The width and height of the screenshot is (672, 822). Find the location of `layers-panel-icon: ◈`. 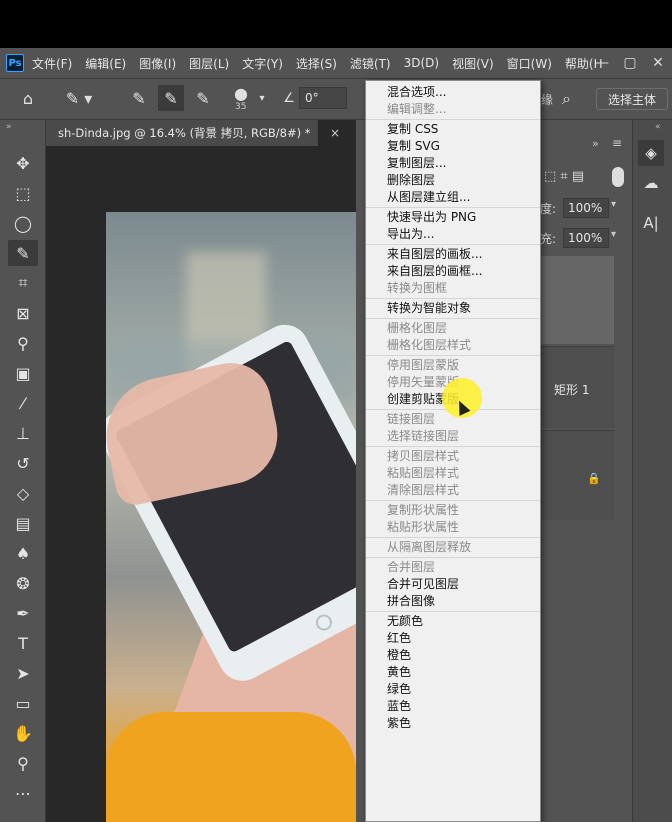

layers-panel-icon: ◈ is located at coordinates (651, 153).